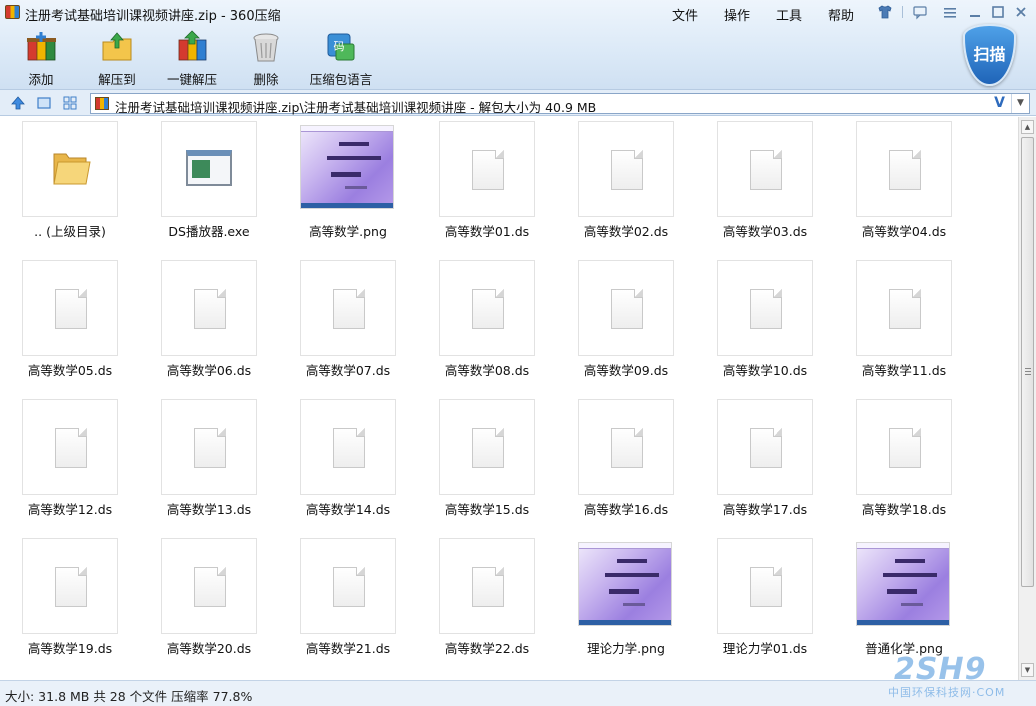 The height and width of the screenshot is (706, 1036). I want to click on file-item: 理论力学01.ds, so click(775, 597).